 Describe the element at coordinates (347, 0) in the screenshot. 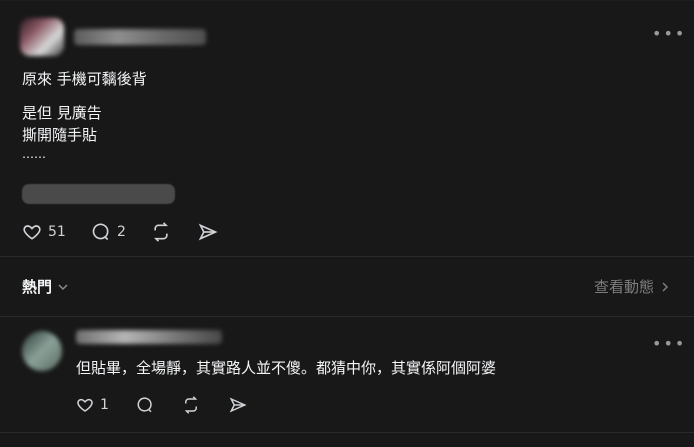

I see `top-divider` at that location.